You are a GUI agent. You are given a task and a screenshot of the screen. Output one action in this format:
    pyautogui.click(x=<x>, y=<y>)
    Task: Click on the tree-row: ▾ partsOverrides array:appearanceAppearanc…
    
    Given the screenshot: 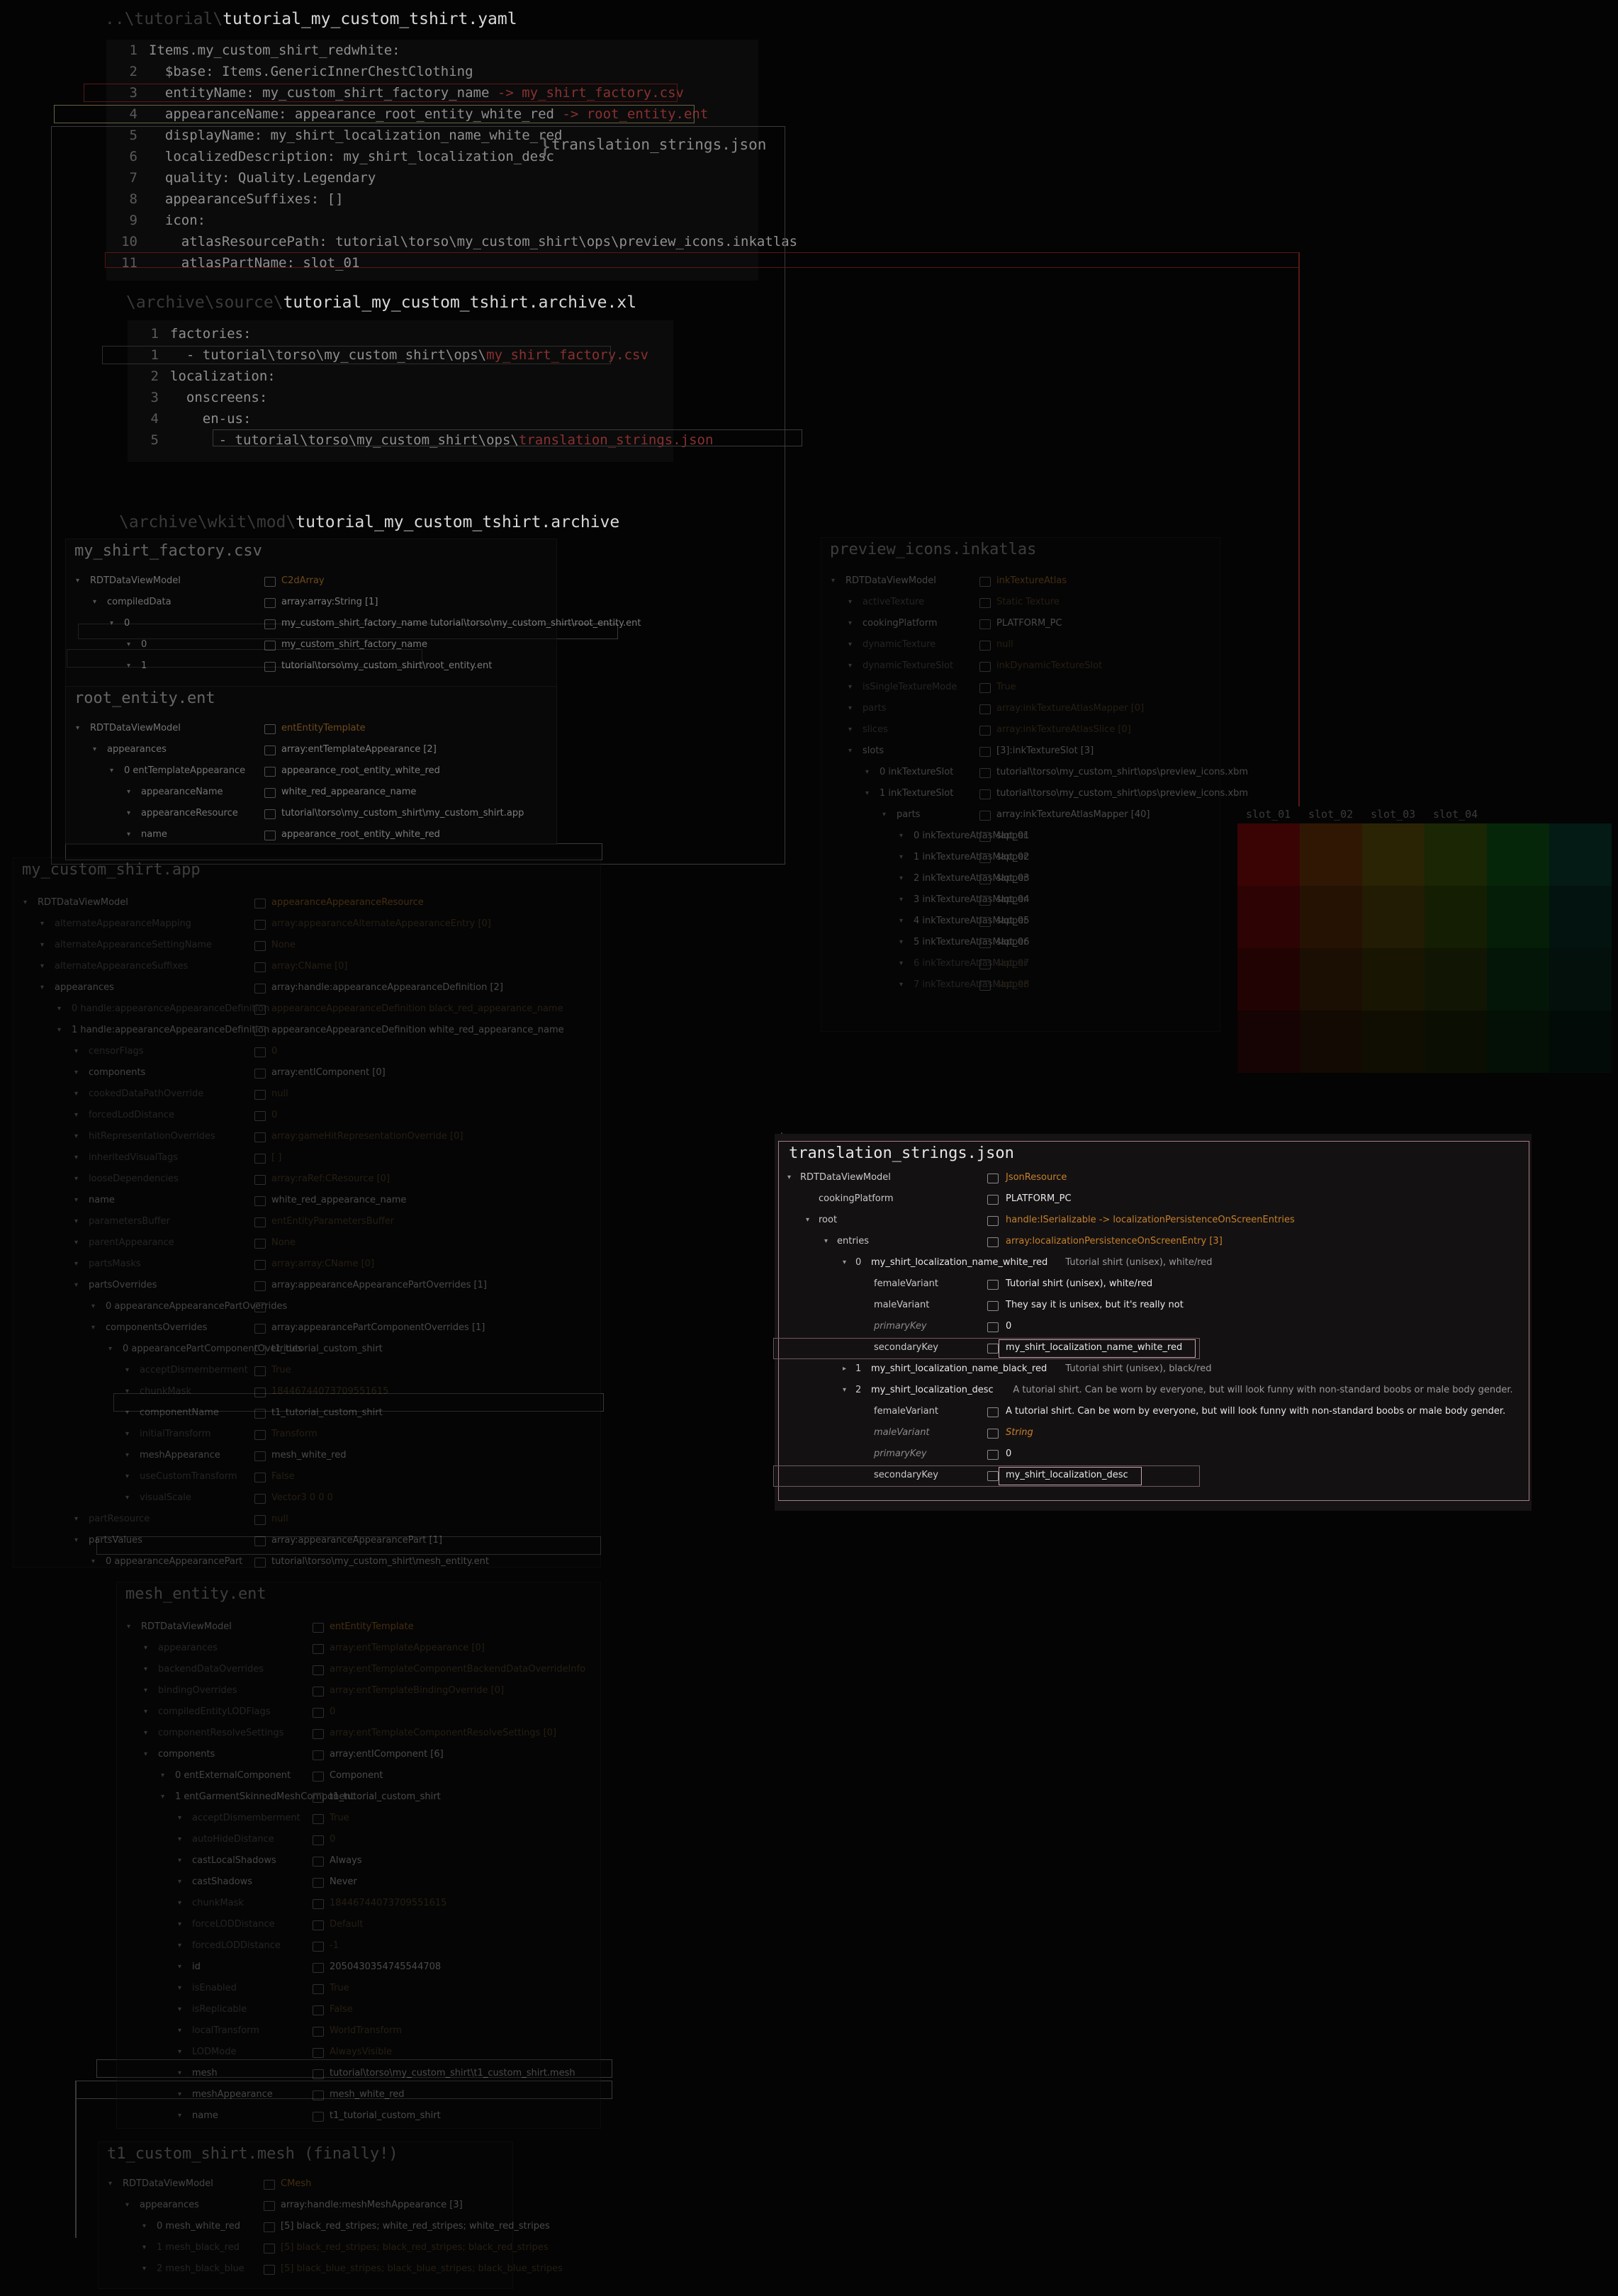 What is the action you would take?
    pyautogui.click(x=306, y=1285)
    